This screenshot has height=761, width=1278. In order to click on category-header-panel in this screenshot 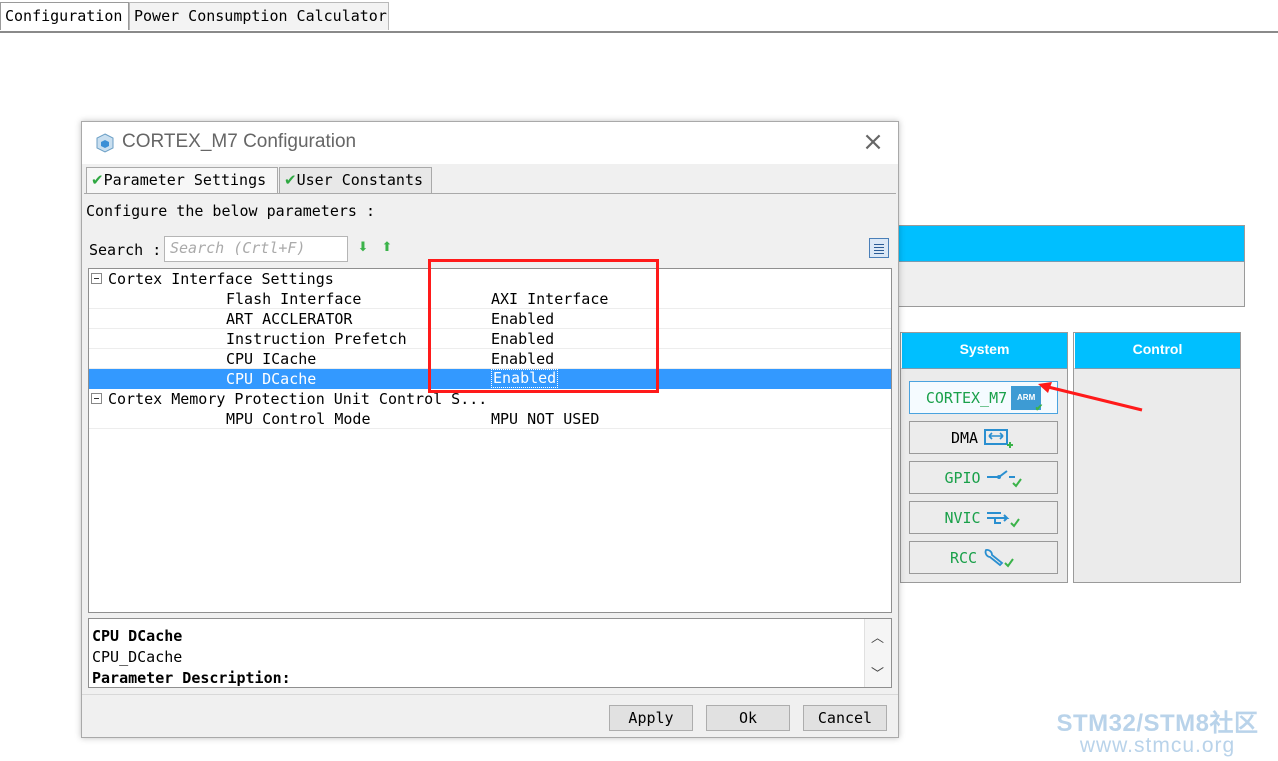, I will do `click(1071, 266)`.